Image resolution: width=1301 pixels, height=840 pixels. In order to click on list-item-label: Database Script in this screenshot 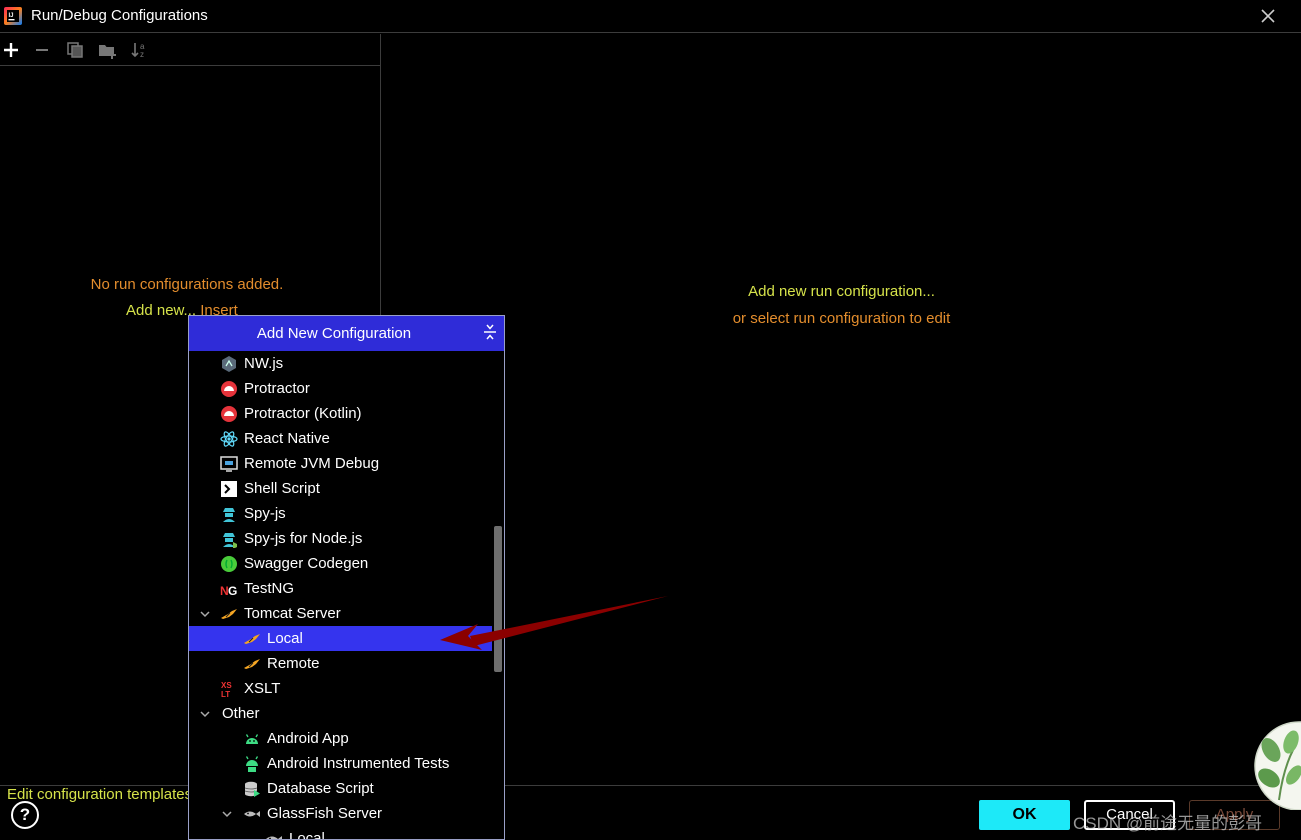, I will do `click(320, 788)`.